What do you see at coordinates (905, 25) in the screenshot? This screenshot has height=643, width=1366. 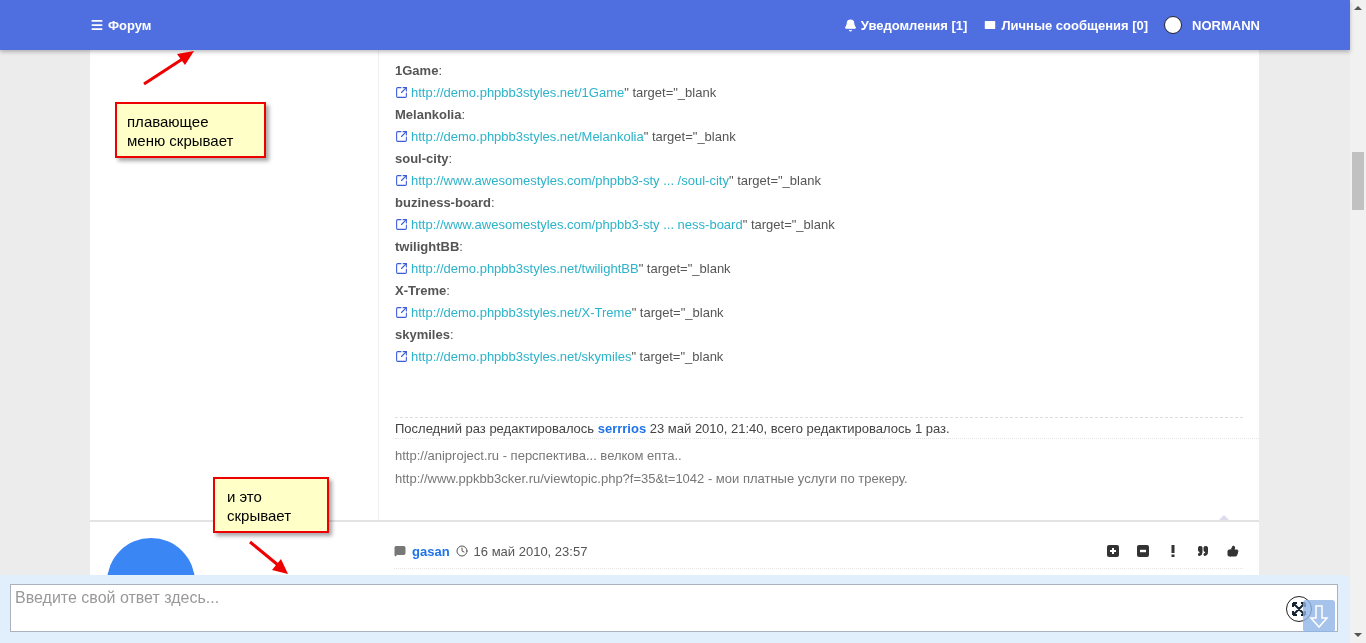 I see `notifications-link: Уведомления [1]` at bounding box center [905, 25].